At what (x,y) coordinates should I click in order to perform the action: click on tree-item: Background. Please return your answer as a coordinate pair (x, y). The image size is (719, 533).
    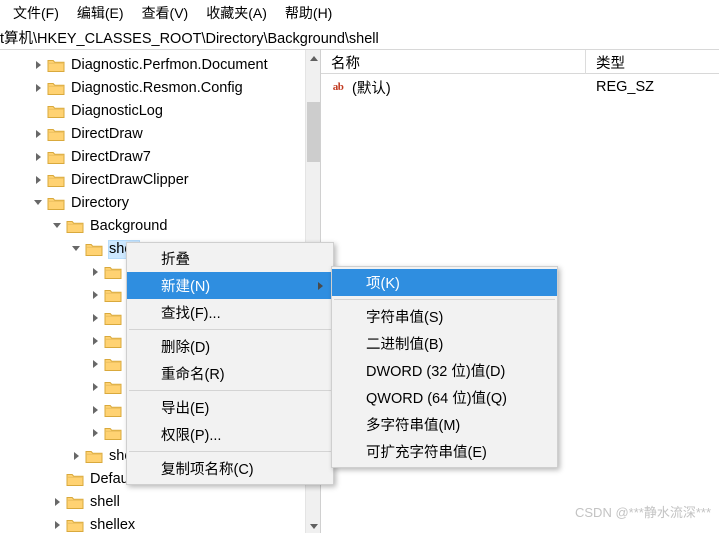
    Looking at the image, I should click on (152, 226).